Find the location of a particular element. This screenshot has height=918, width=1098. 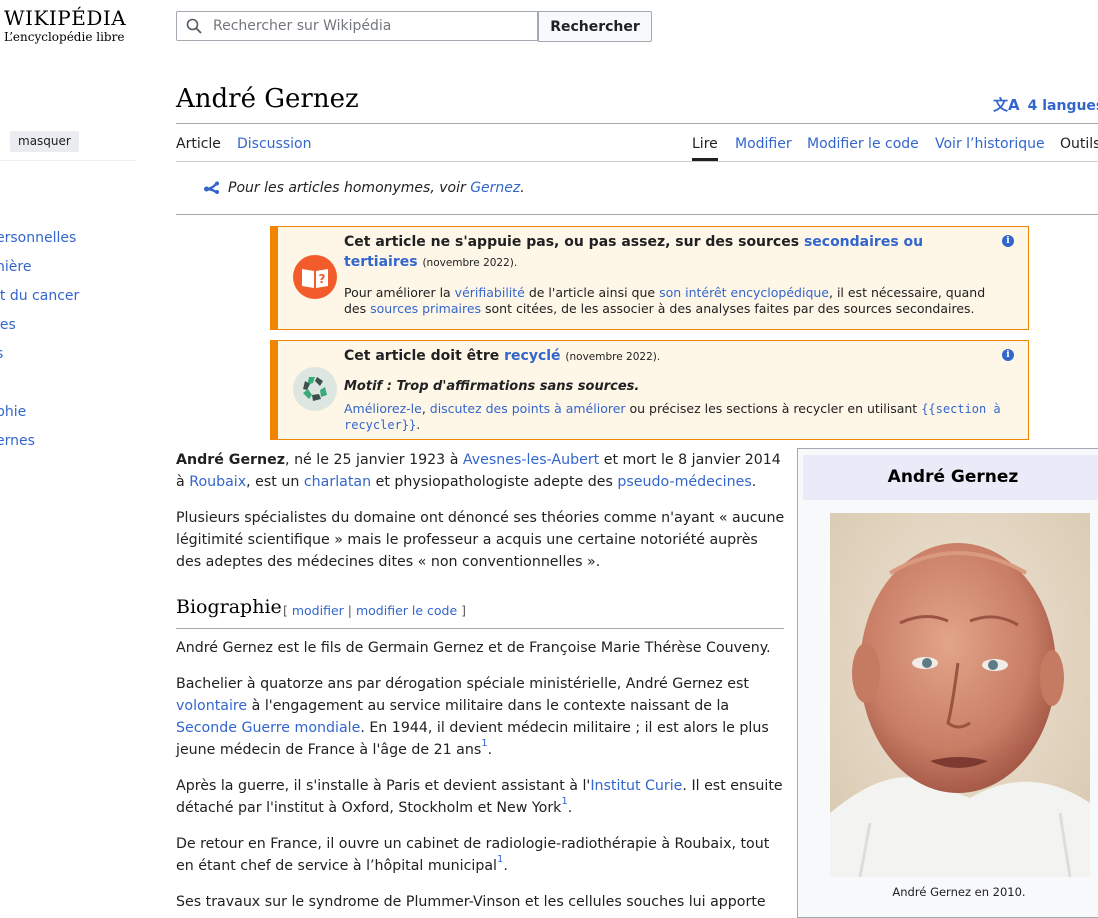

link-roubaix: Roubaix is located at coordinates (217, 482).